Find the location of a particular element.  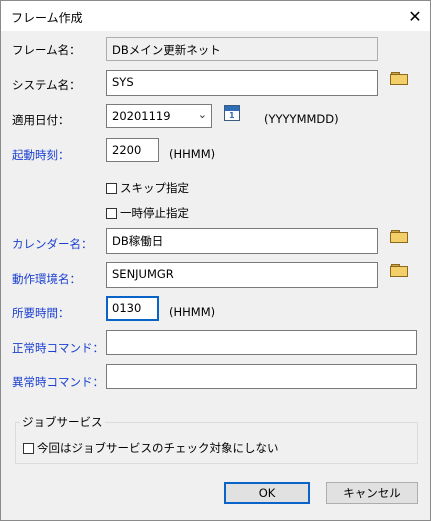

cancel-button: キャンセル is located at coordinates (372, 493).